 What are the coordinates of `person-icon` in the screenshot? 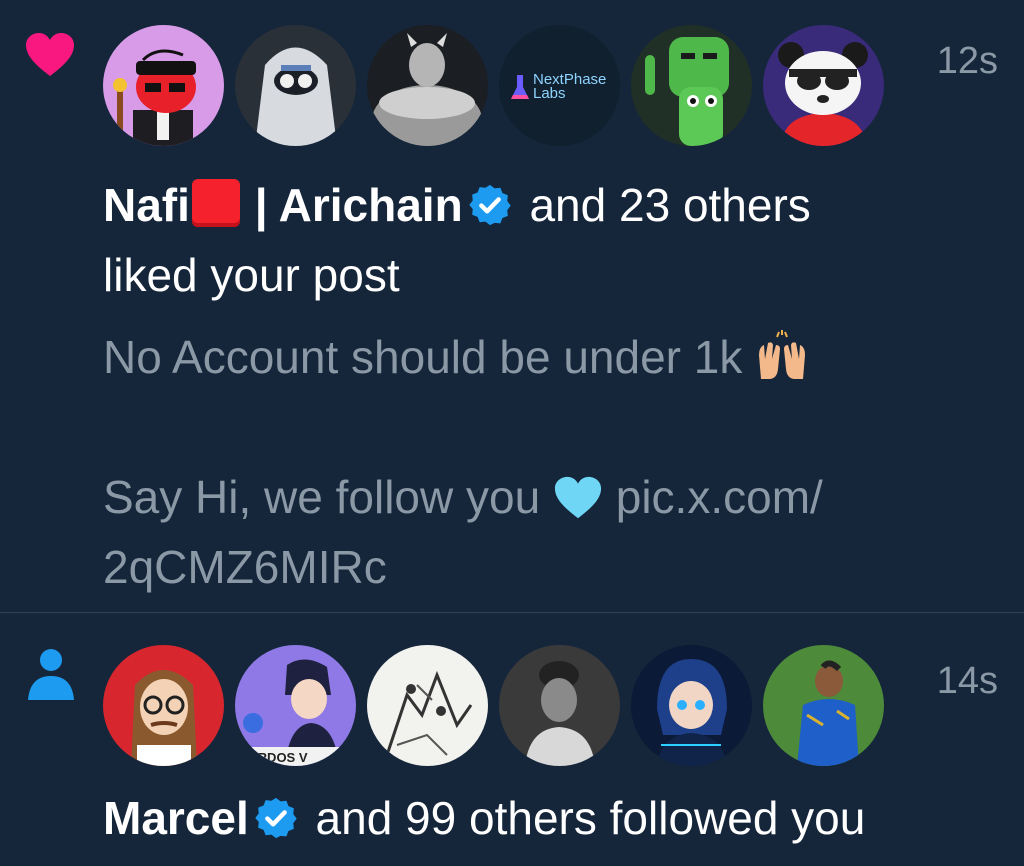 It's located at (51, 674).